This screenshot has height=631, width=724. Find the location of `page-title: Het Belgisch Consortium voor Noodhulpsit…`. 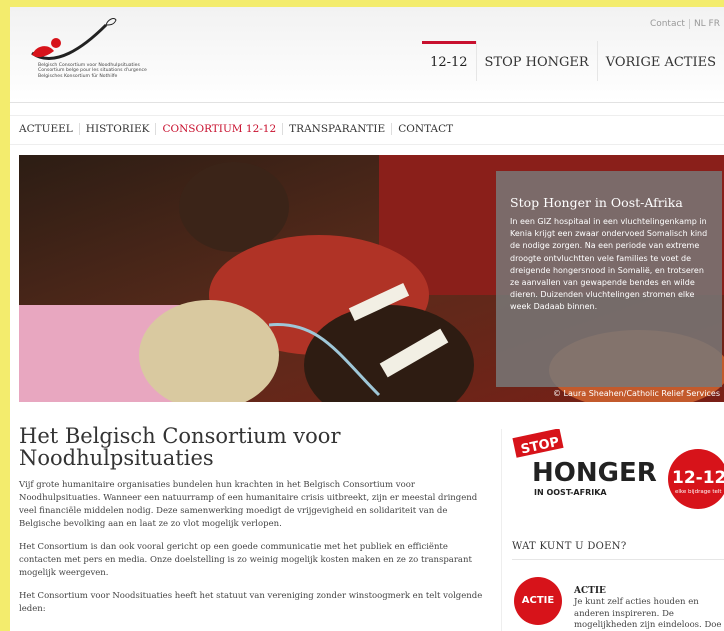

page-title: Het Belgisch Consortium voor Noodhulpsit… is located at coordinates (180, 447).